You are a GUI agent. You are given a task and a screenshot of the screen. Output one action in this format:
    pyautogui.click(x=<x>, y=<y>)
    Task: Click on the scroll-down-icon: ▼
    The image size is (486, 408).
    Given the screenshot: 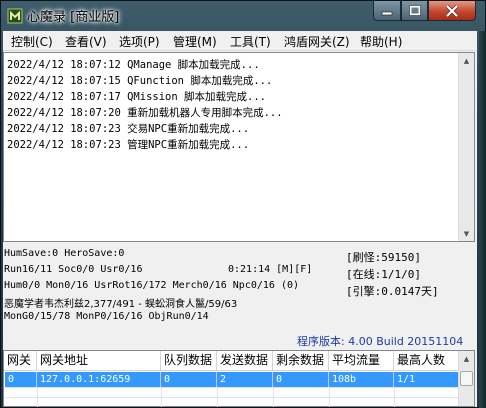 What is the action you would take?
    pyautogui.click(x=466, y=233)
    